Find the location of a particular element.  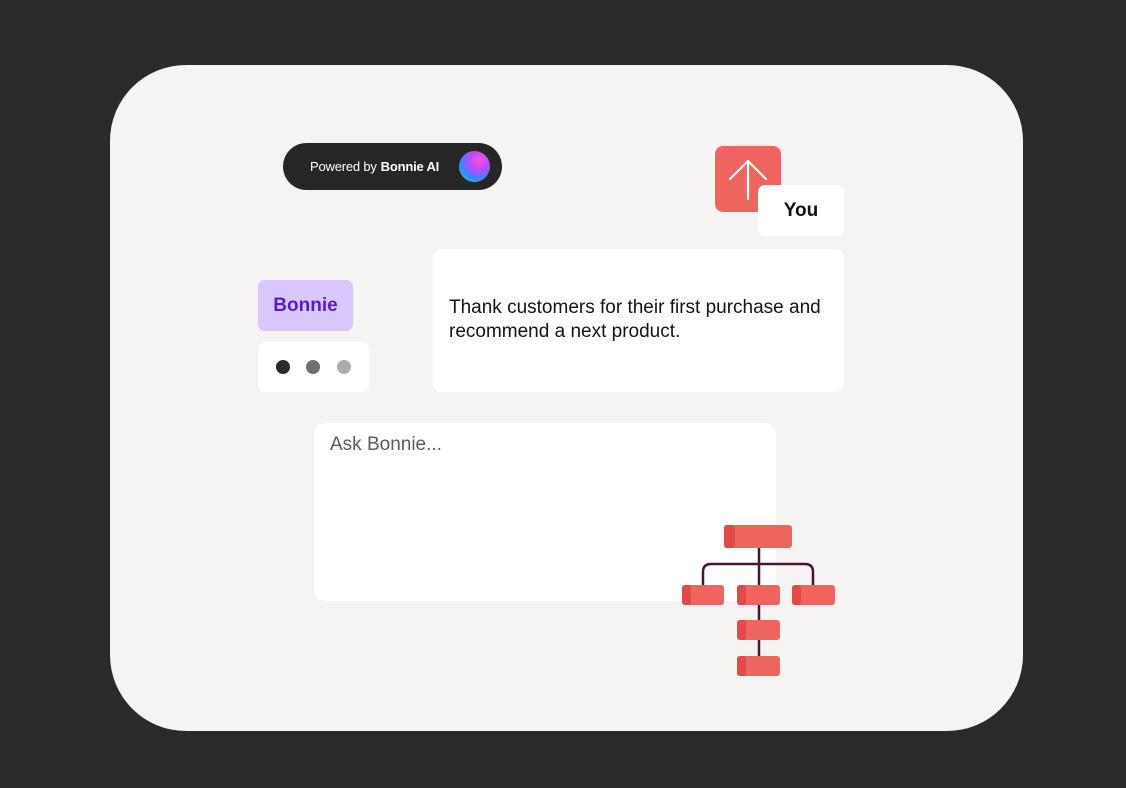

ask-input is located at coordinates (545, 445).